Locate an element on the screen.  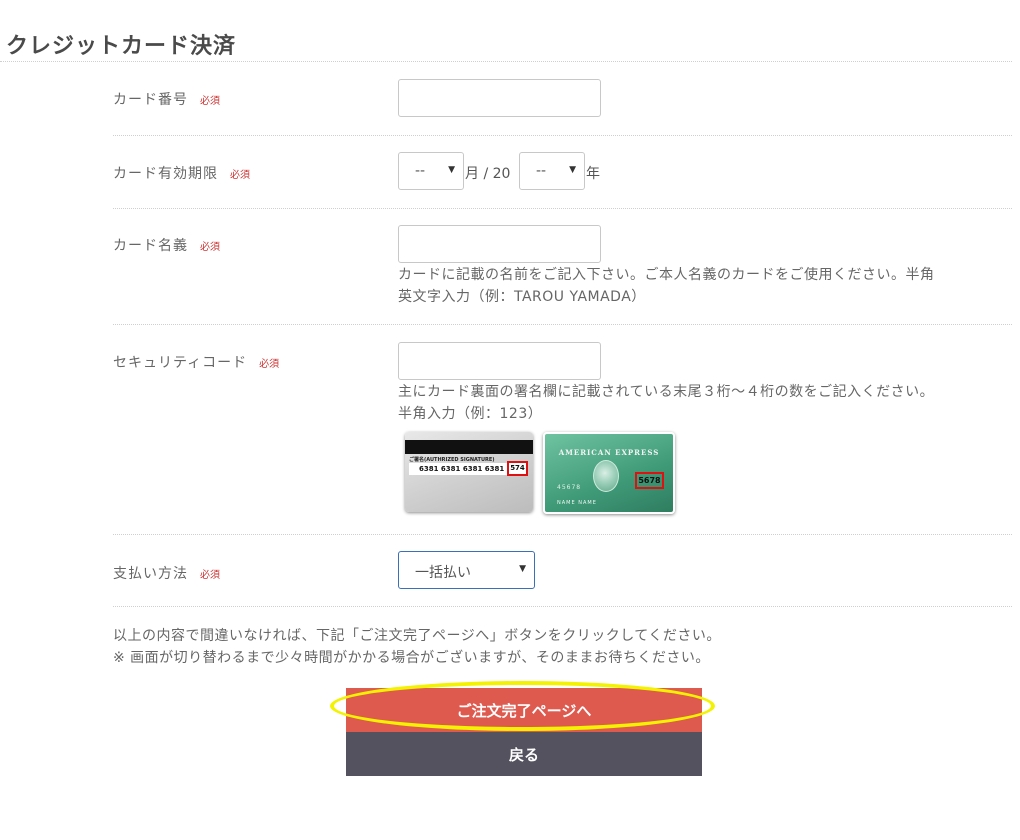
card-number-input is located at coordinates (499, 98).